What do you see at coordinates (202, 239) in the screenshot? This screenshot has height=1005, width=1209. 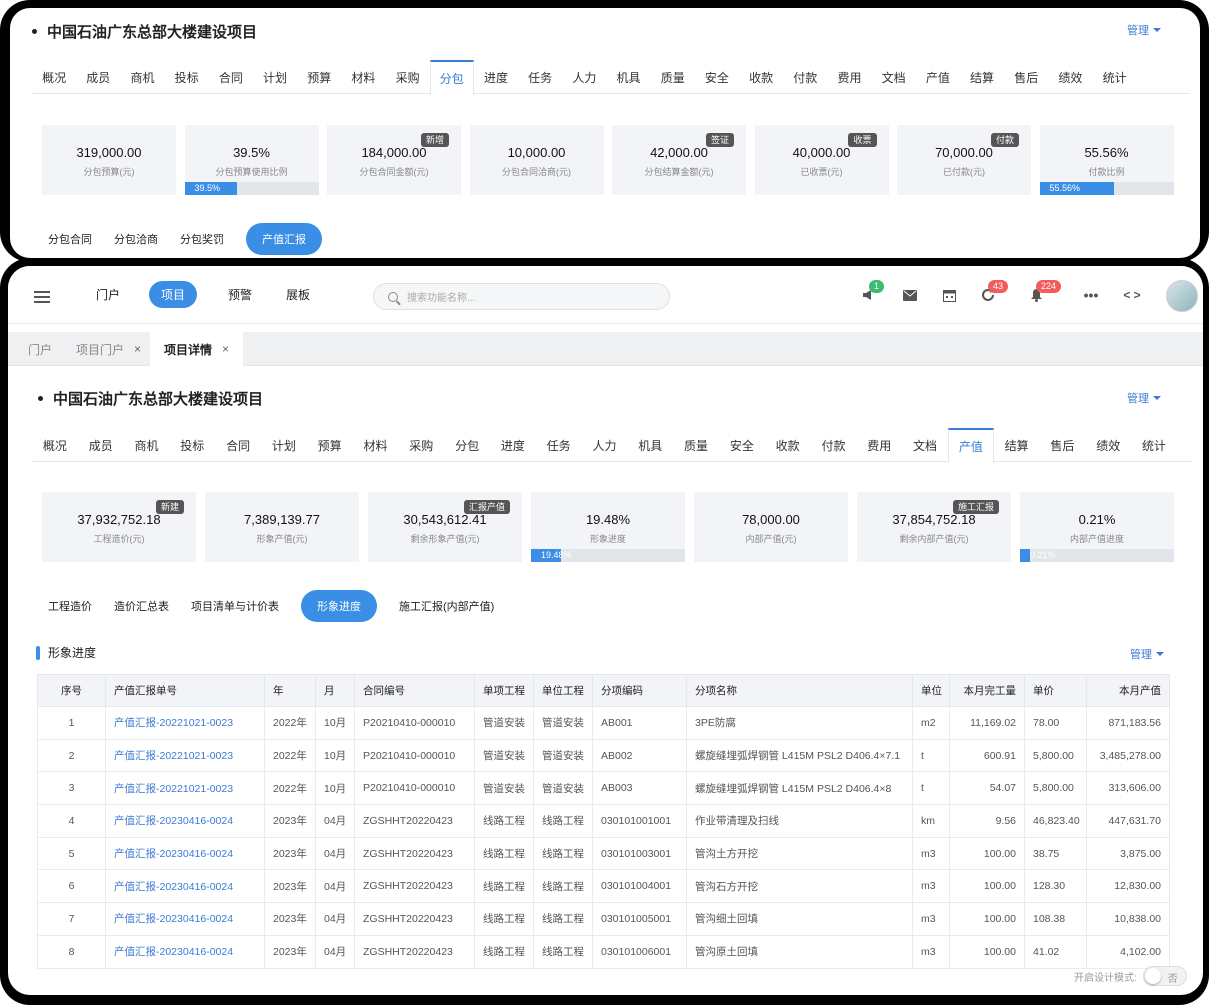 I see `subtab-2: 分包奖罚` at bounding box center [202, 239].